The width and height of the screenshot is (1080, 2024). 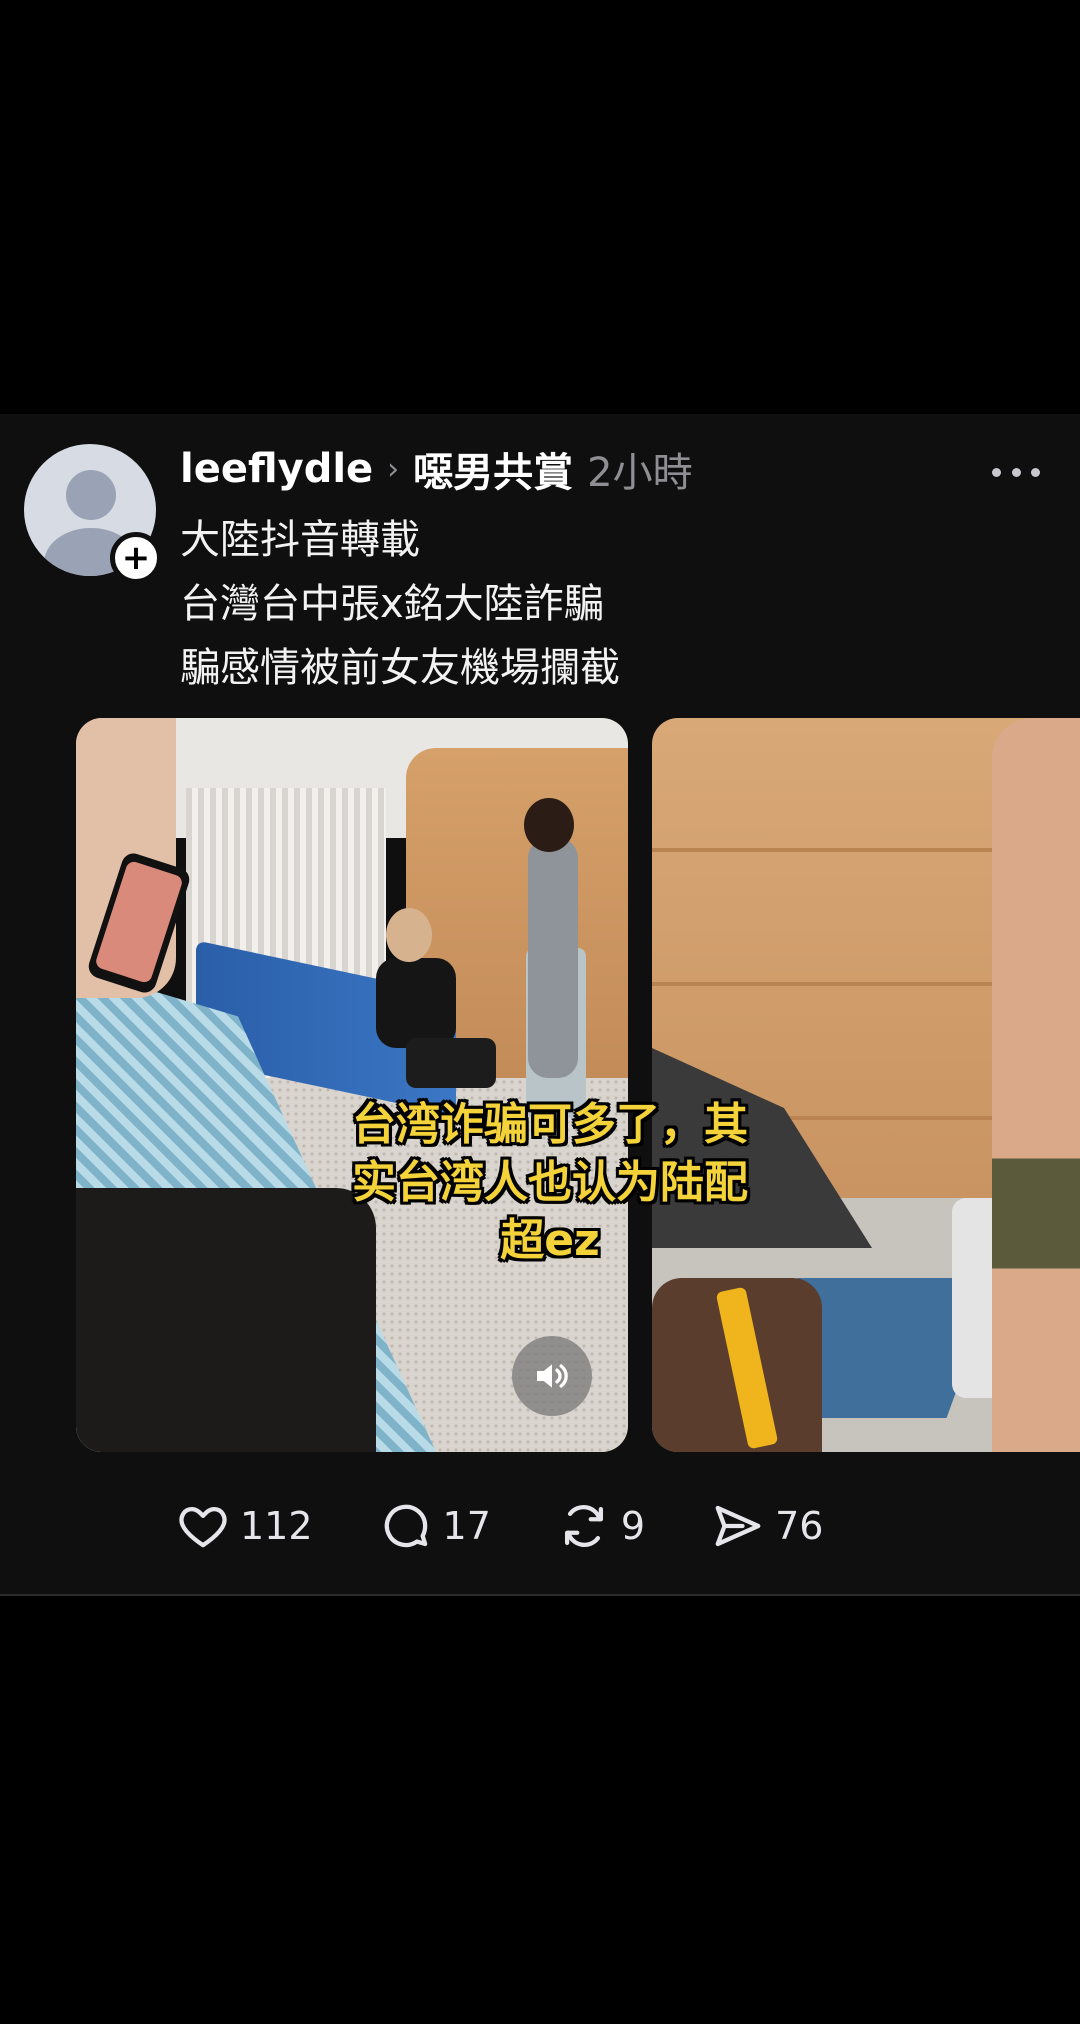 I want to click on topic-tag: 噁男共賞, so click(x=493, y=469).